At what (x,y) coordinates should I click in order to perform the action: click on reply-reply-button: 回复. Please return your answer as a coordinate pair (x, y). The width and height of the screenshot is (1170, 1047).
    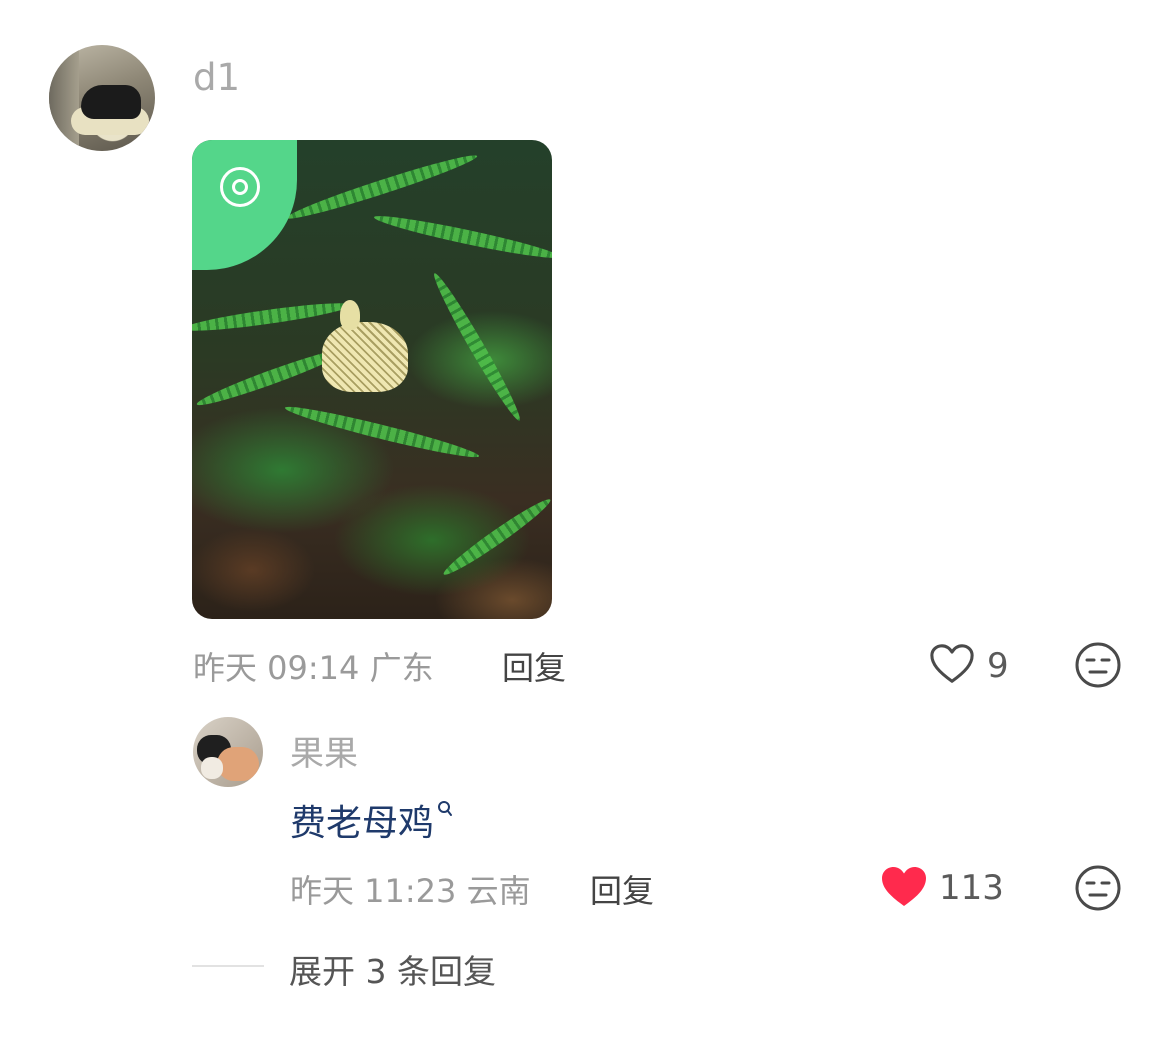
    Looking at the image, I should click on (622, 889).